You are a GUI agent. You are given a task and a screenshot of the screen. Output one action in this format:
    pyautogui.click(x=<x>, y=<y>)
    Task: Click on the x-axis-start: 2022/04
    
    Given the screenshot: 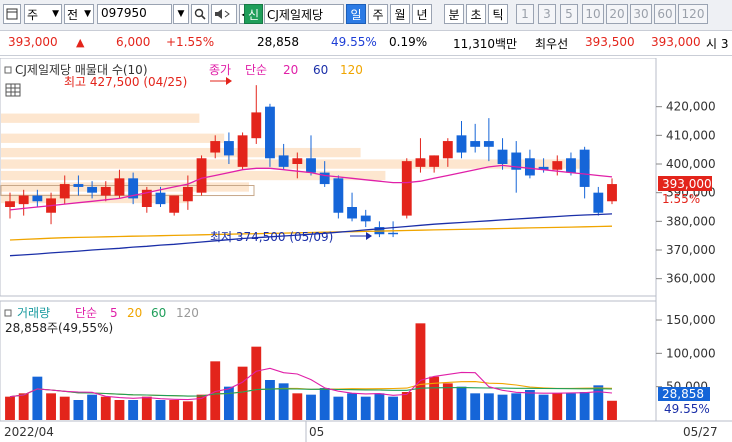 What is the action you would take?
    pyautogui.click(x=29, y=432)
    